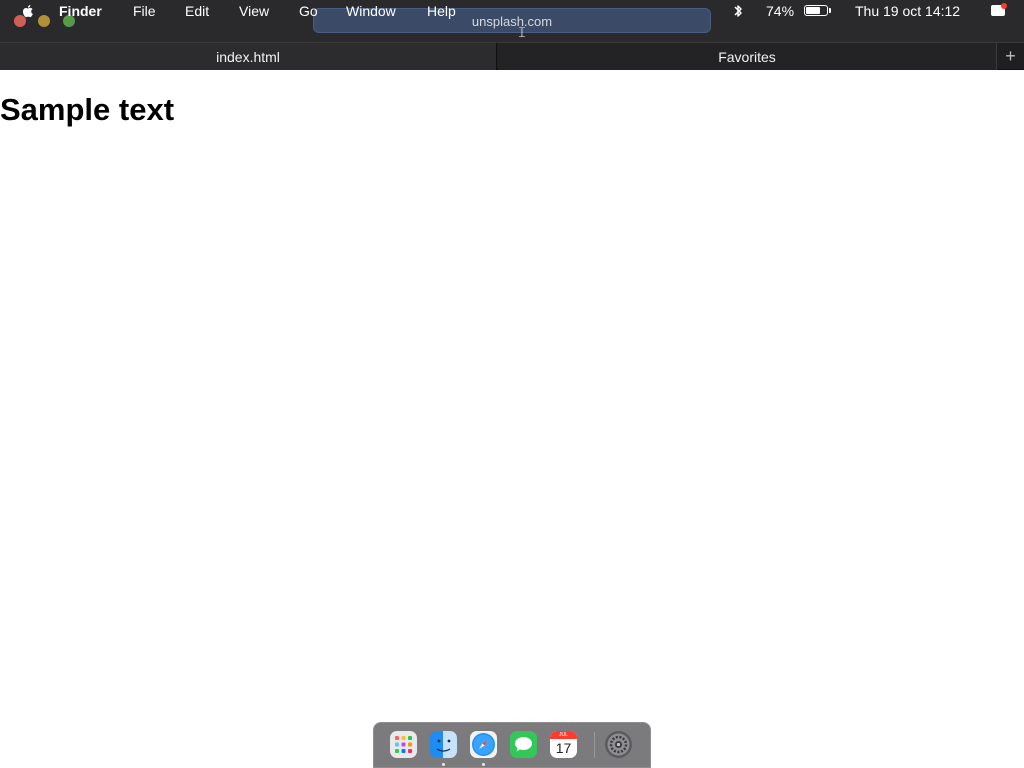 The width and height of the screenshot is (1024, 768). What do you see at coordinates (523, 744) in the screenshot?
I see `messages-icon` at bounding box center [523, 744].